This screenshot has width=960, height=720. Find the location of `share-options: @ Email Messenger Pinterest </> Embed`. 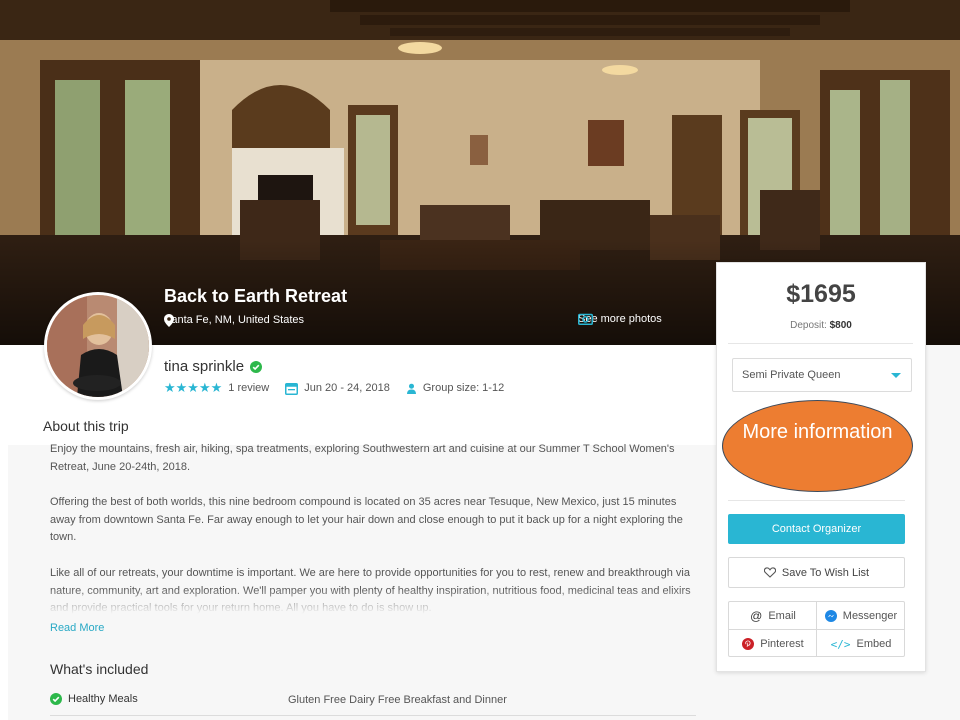

share-options: @ Email Messenger Pinterest </> Embed is located at coordinates (816, 629).